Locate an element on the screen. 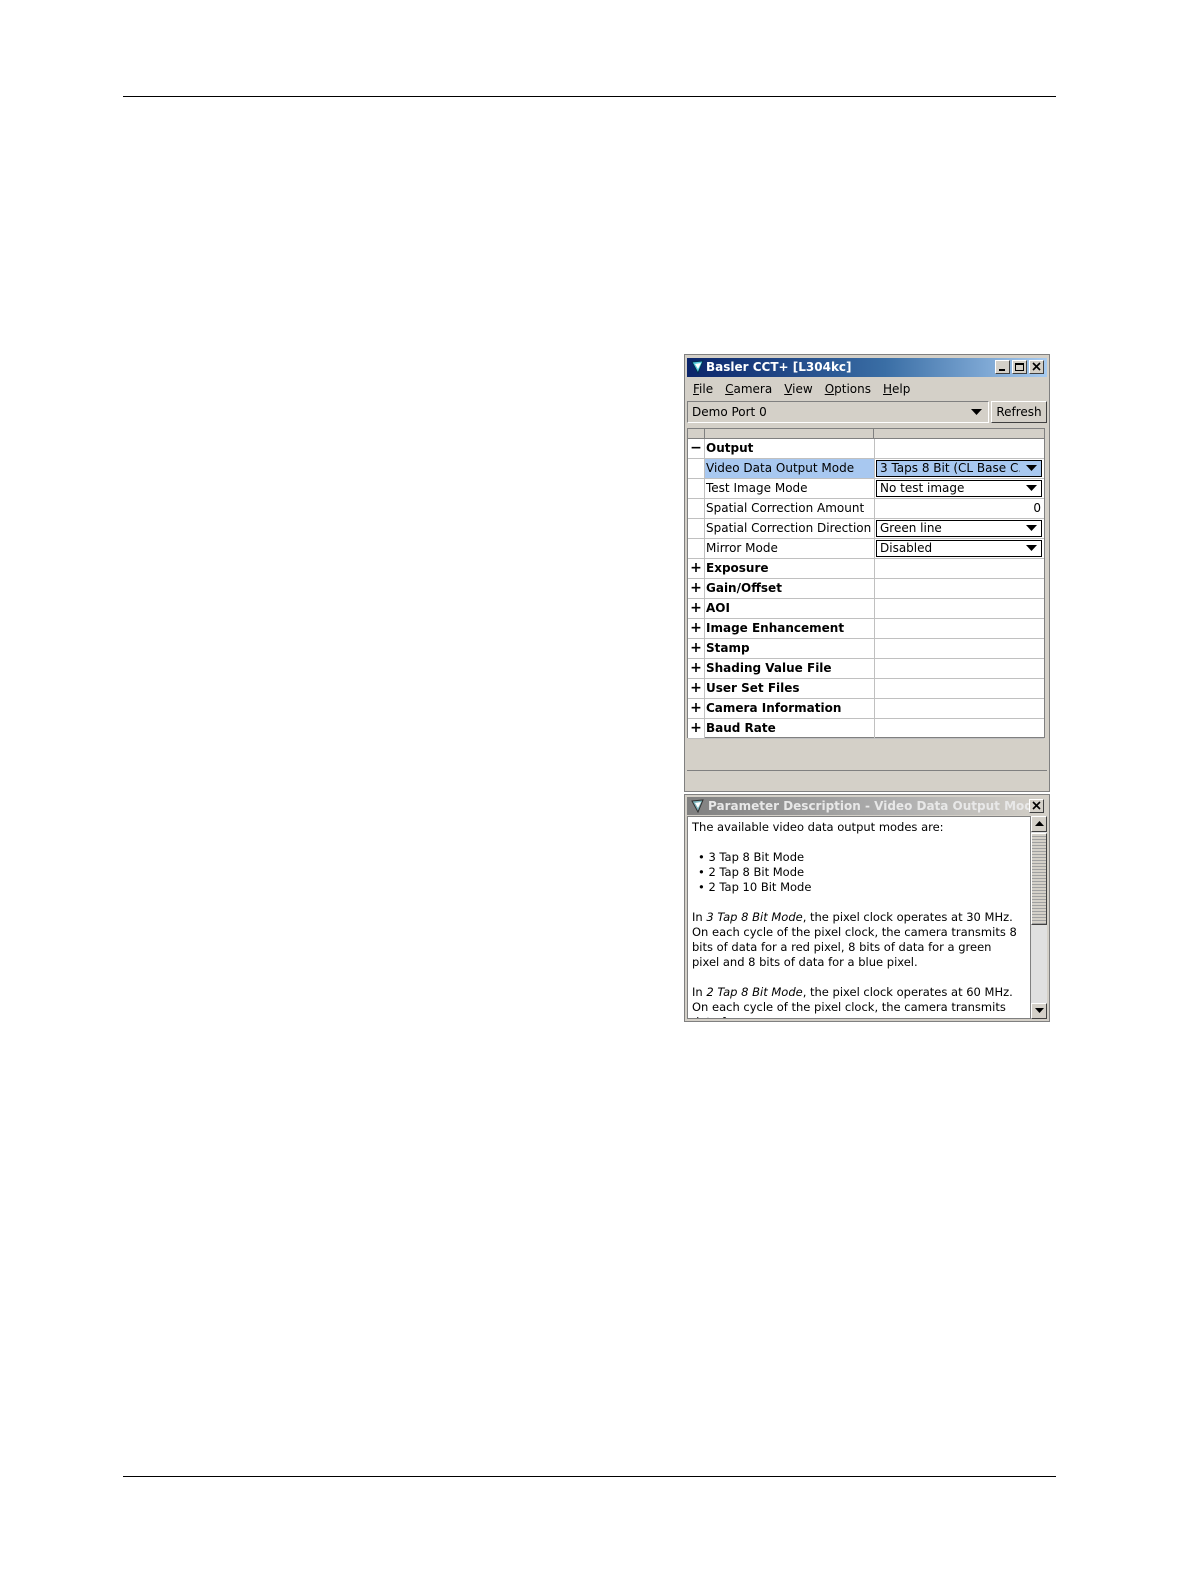  minimize-icon is located at coordinates (1002, 370).